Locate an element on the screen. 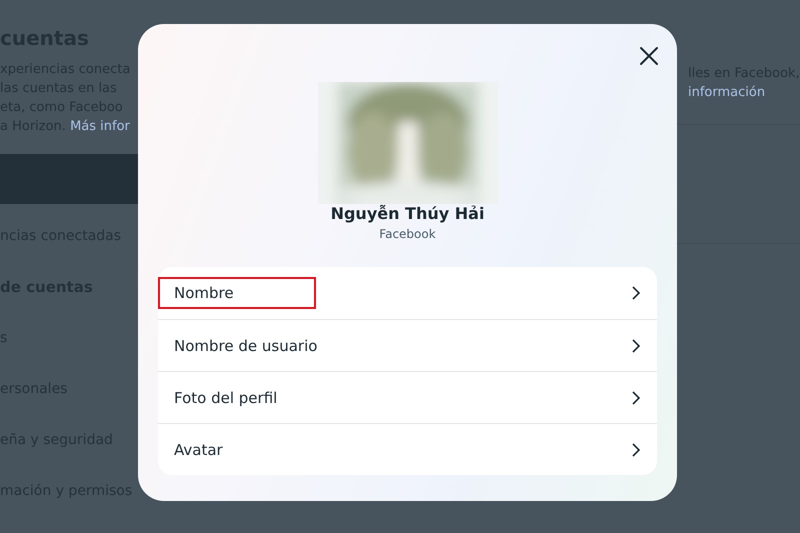  close-icon is located at coordinates (649, 56).